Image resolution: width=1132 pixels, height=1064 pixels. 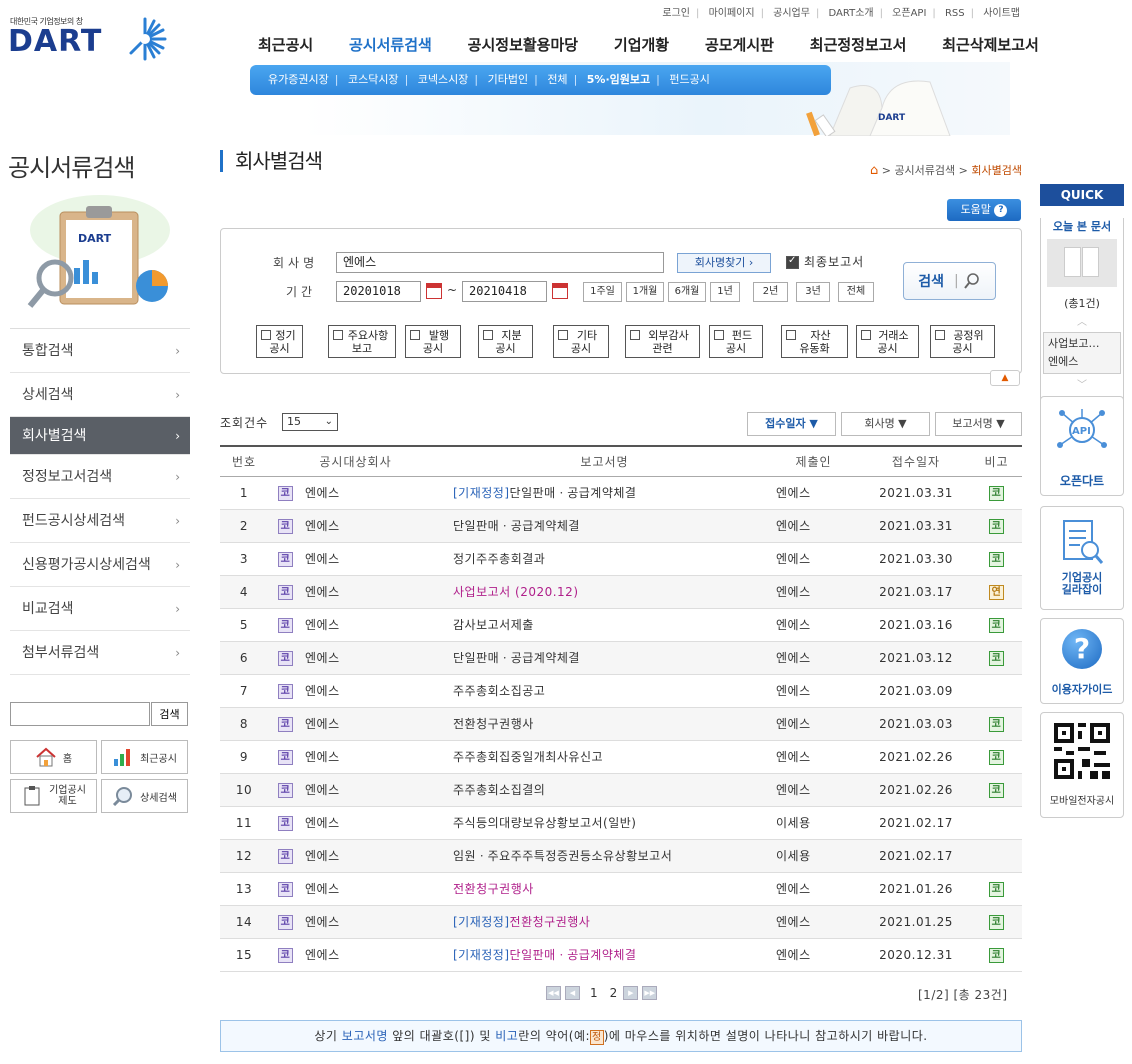 What do you see at coordinates (481, 955) in the screenshot?
I see `report-prefix: [기재정정]` at bounding box center [481, 955].